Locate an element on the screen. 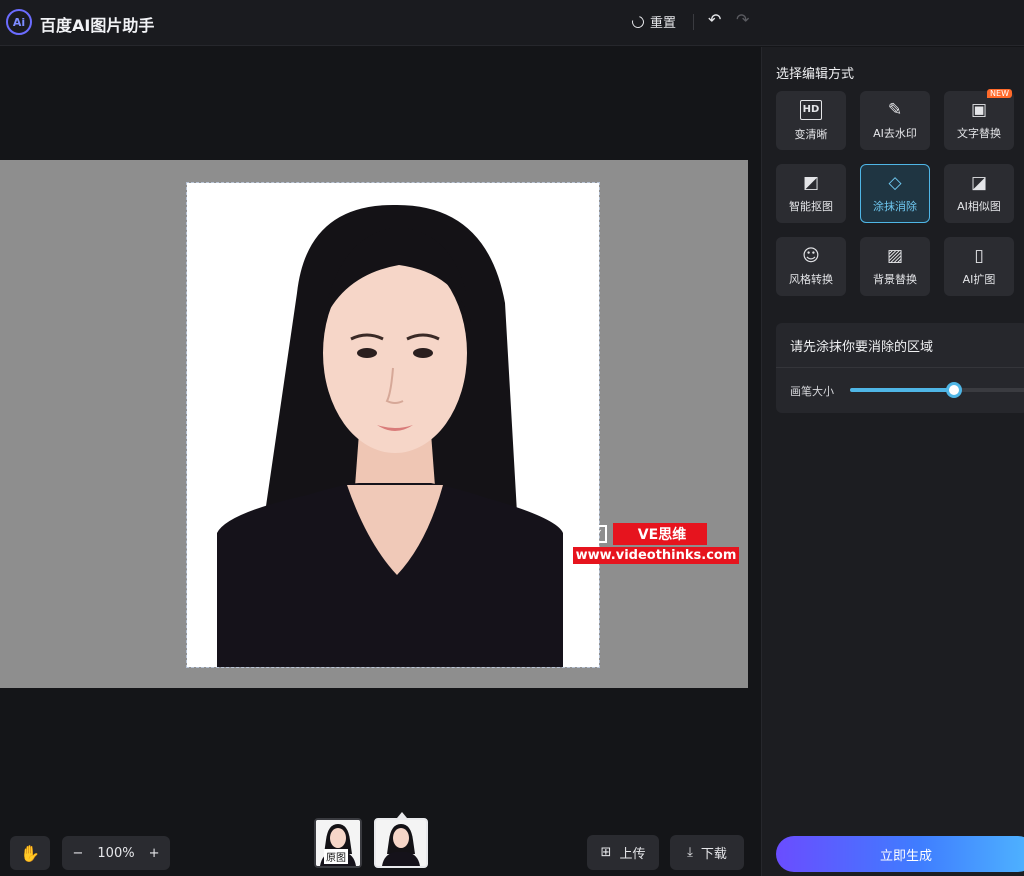  background-icon: ▨ is located at coordinates (895, 255).